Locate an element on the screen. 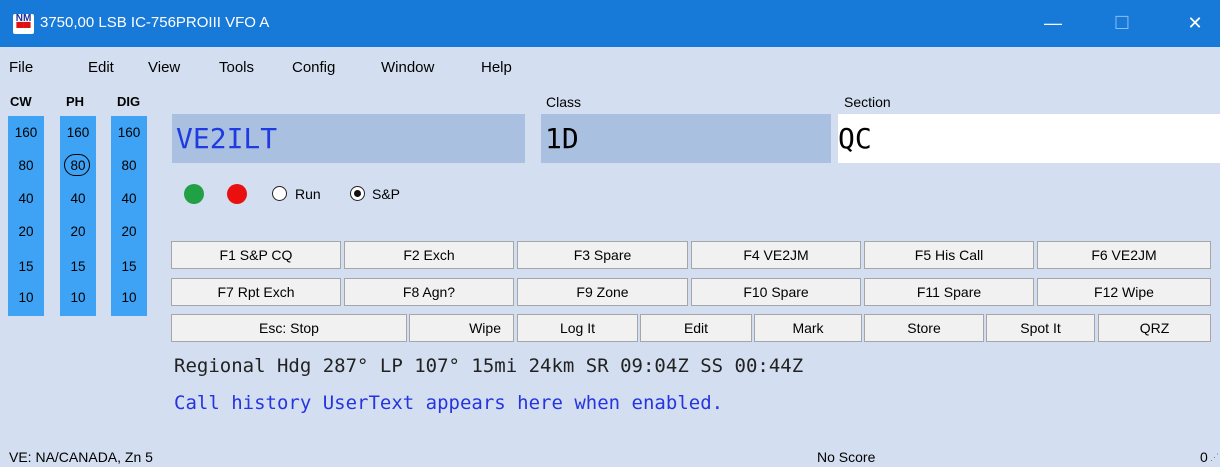 The width and height of the screenshot is (1220, 467). band-cw-40: 40 is located at coordinates (26, 198).